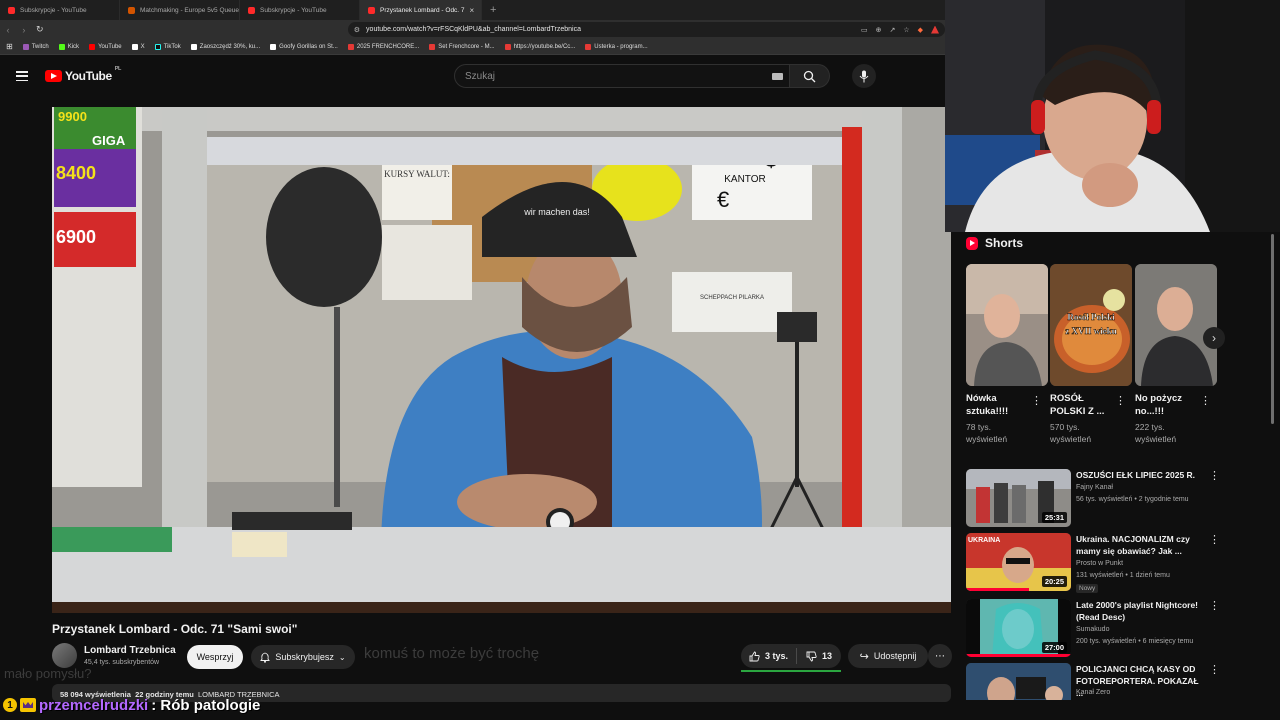 The width and height of the screenshot is (1280, 720). I want to click on recommendation-channel: Prosto w Punkt, so click(1099, 563).